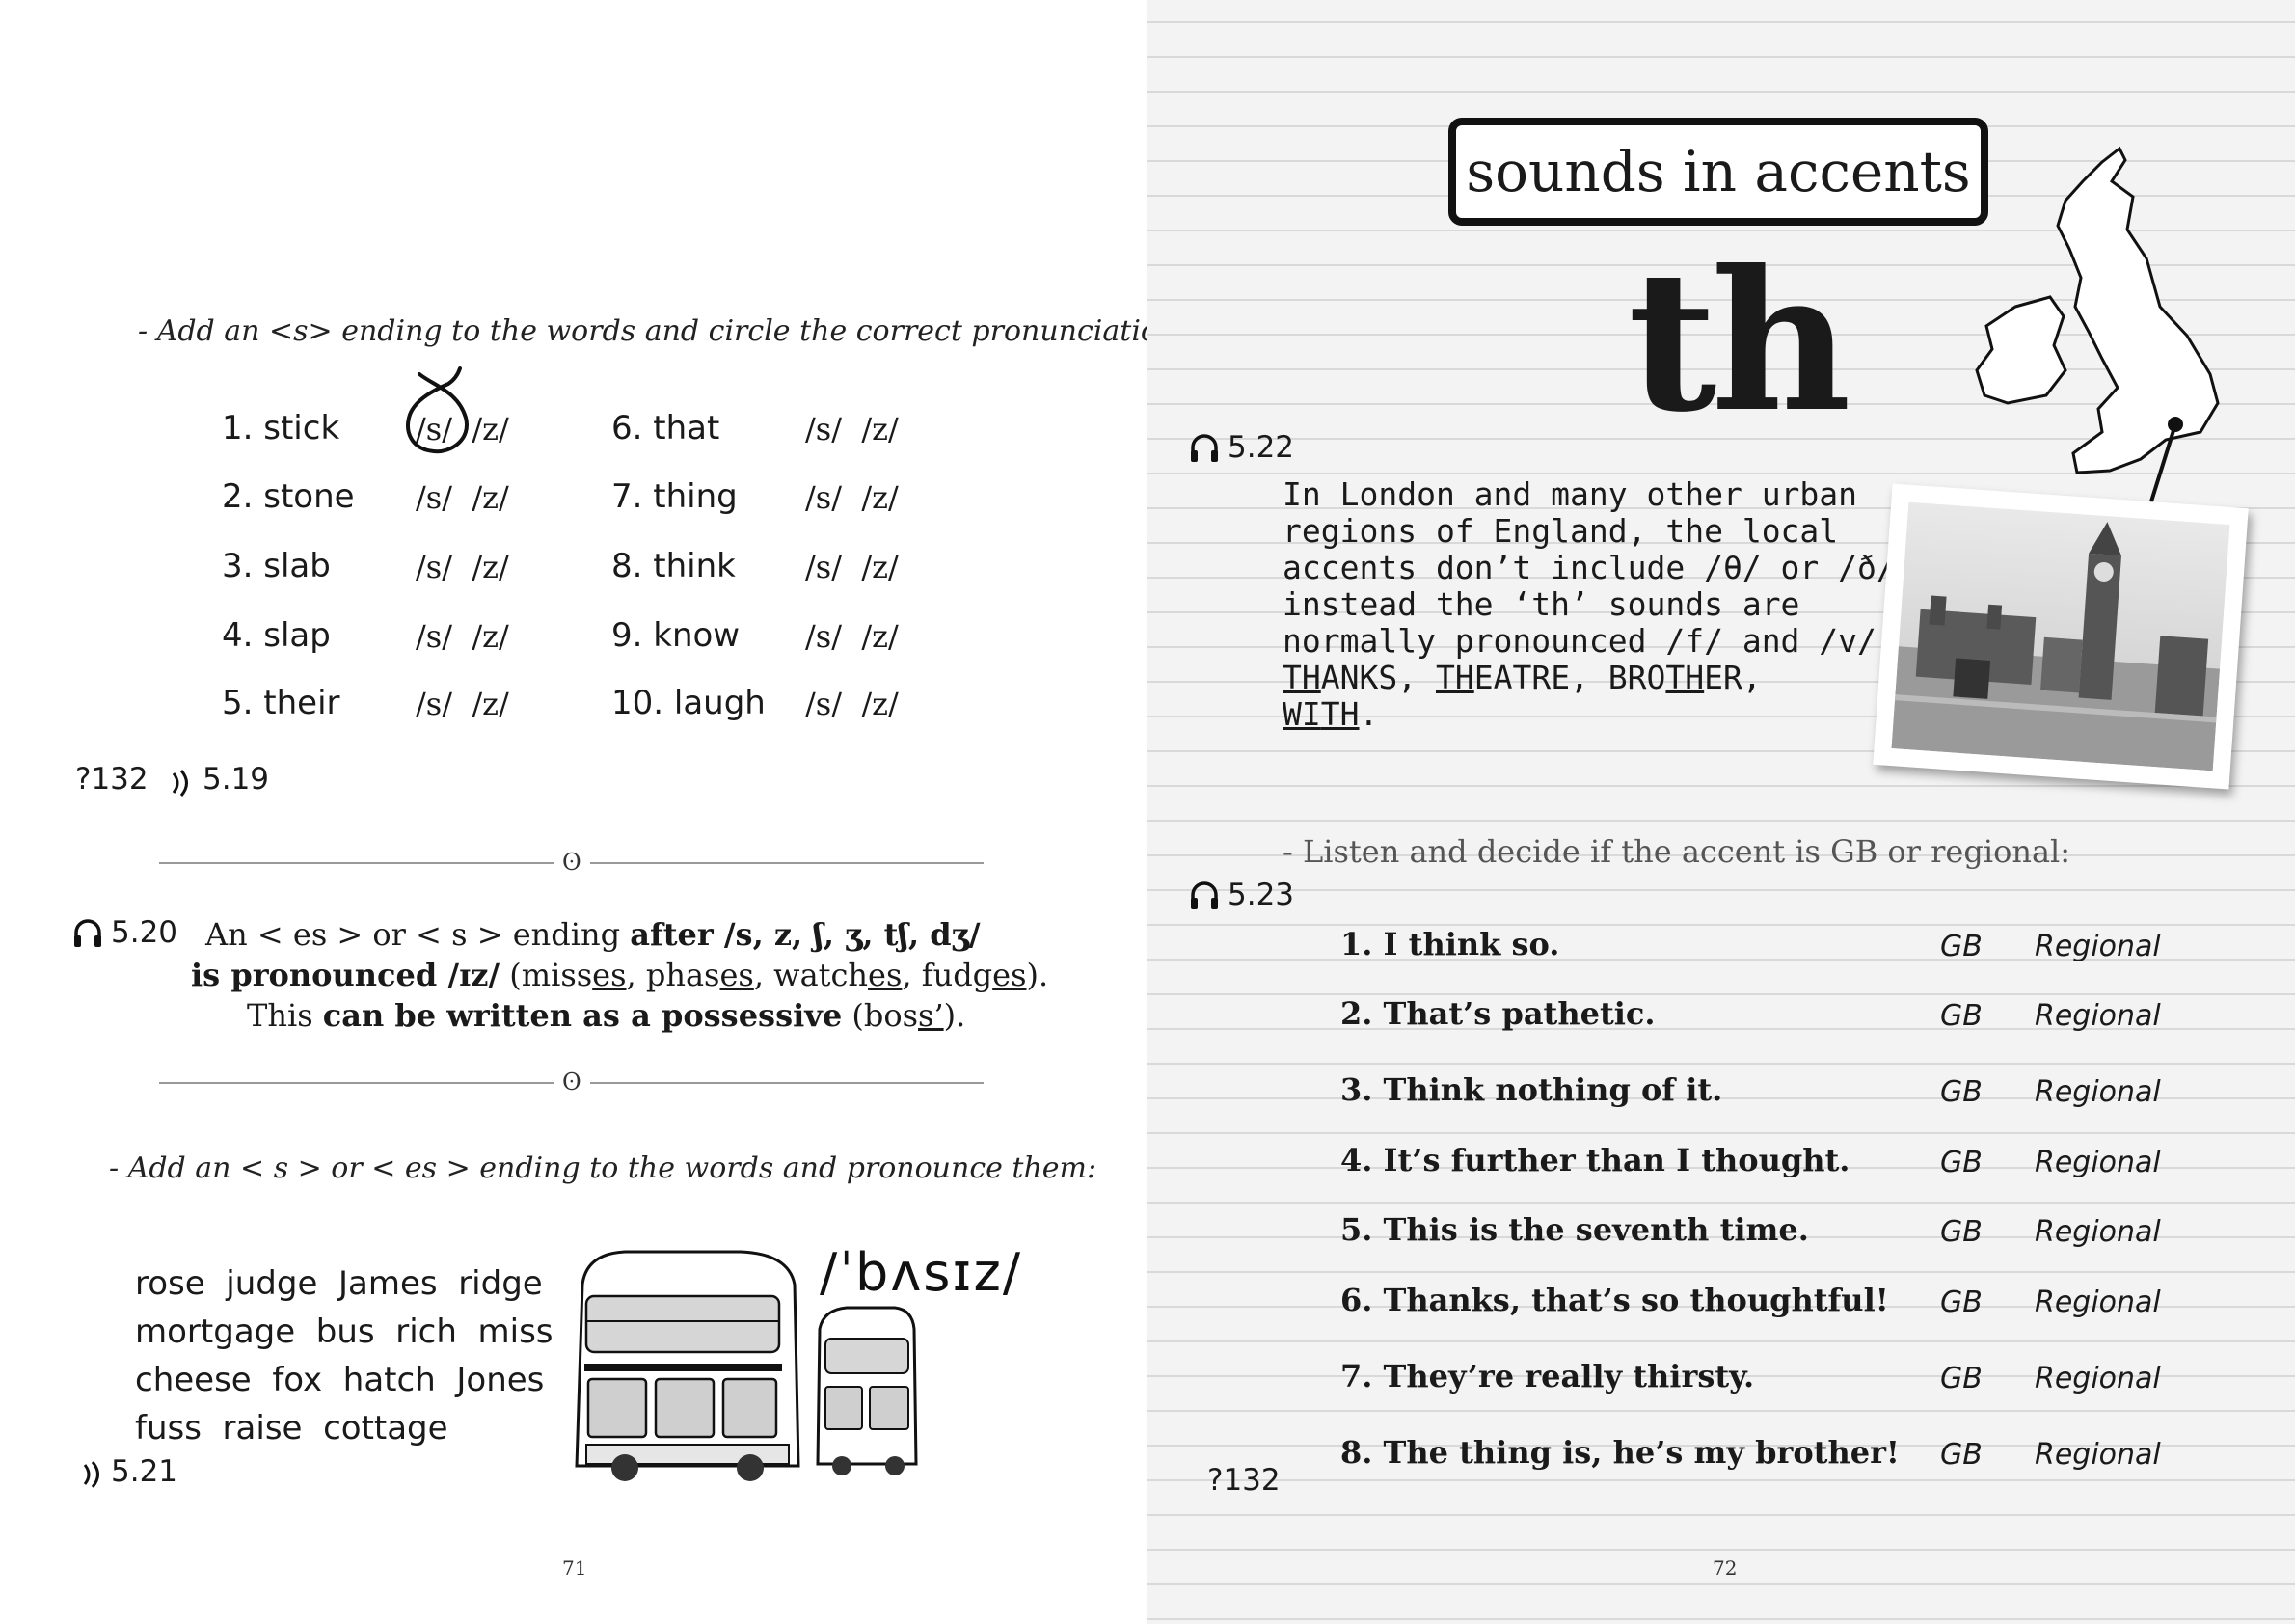 Image resolution: width=2295 pixels, height=1624 pixels. Describe the element at coordinates (276, 635) in the screenshot. I see `item-4: 4. slap` at that location.